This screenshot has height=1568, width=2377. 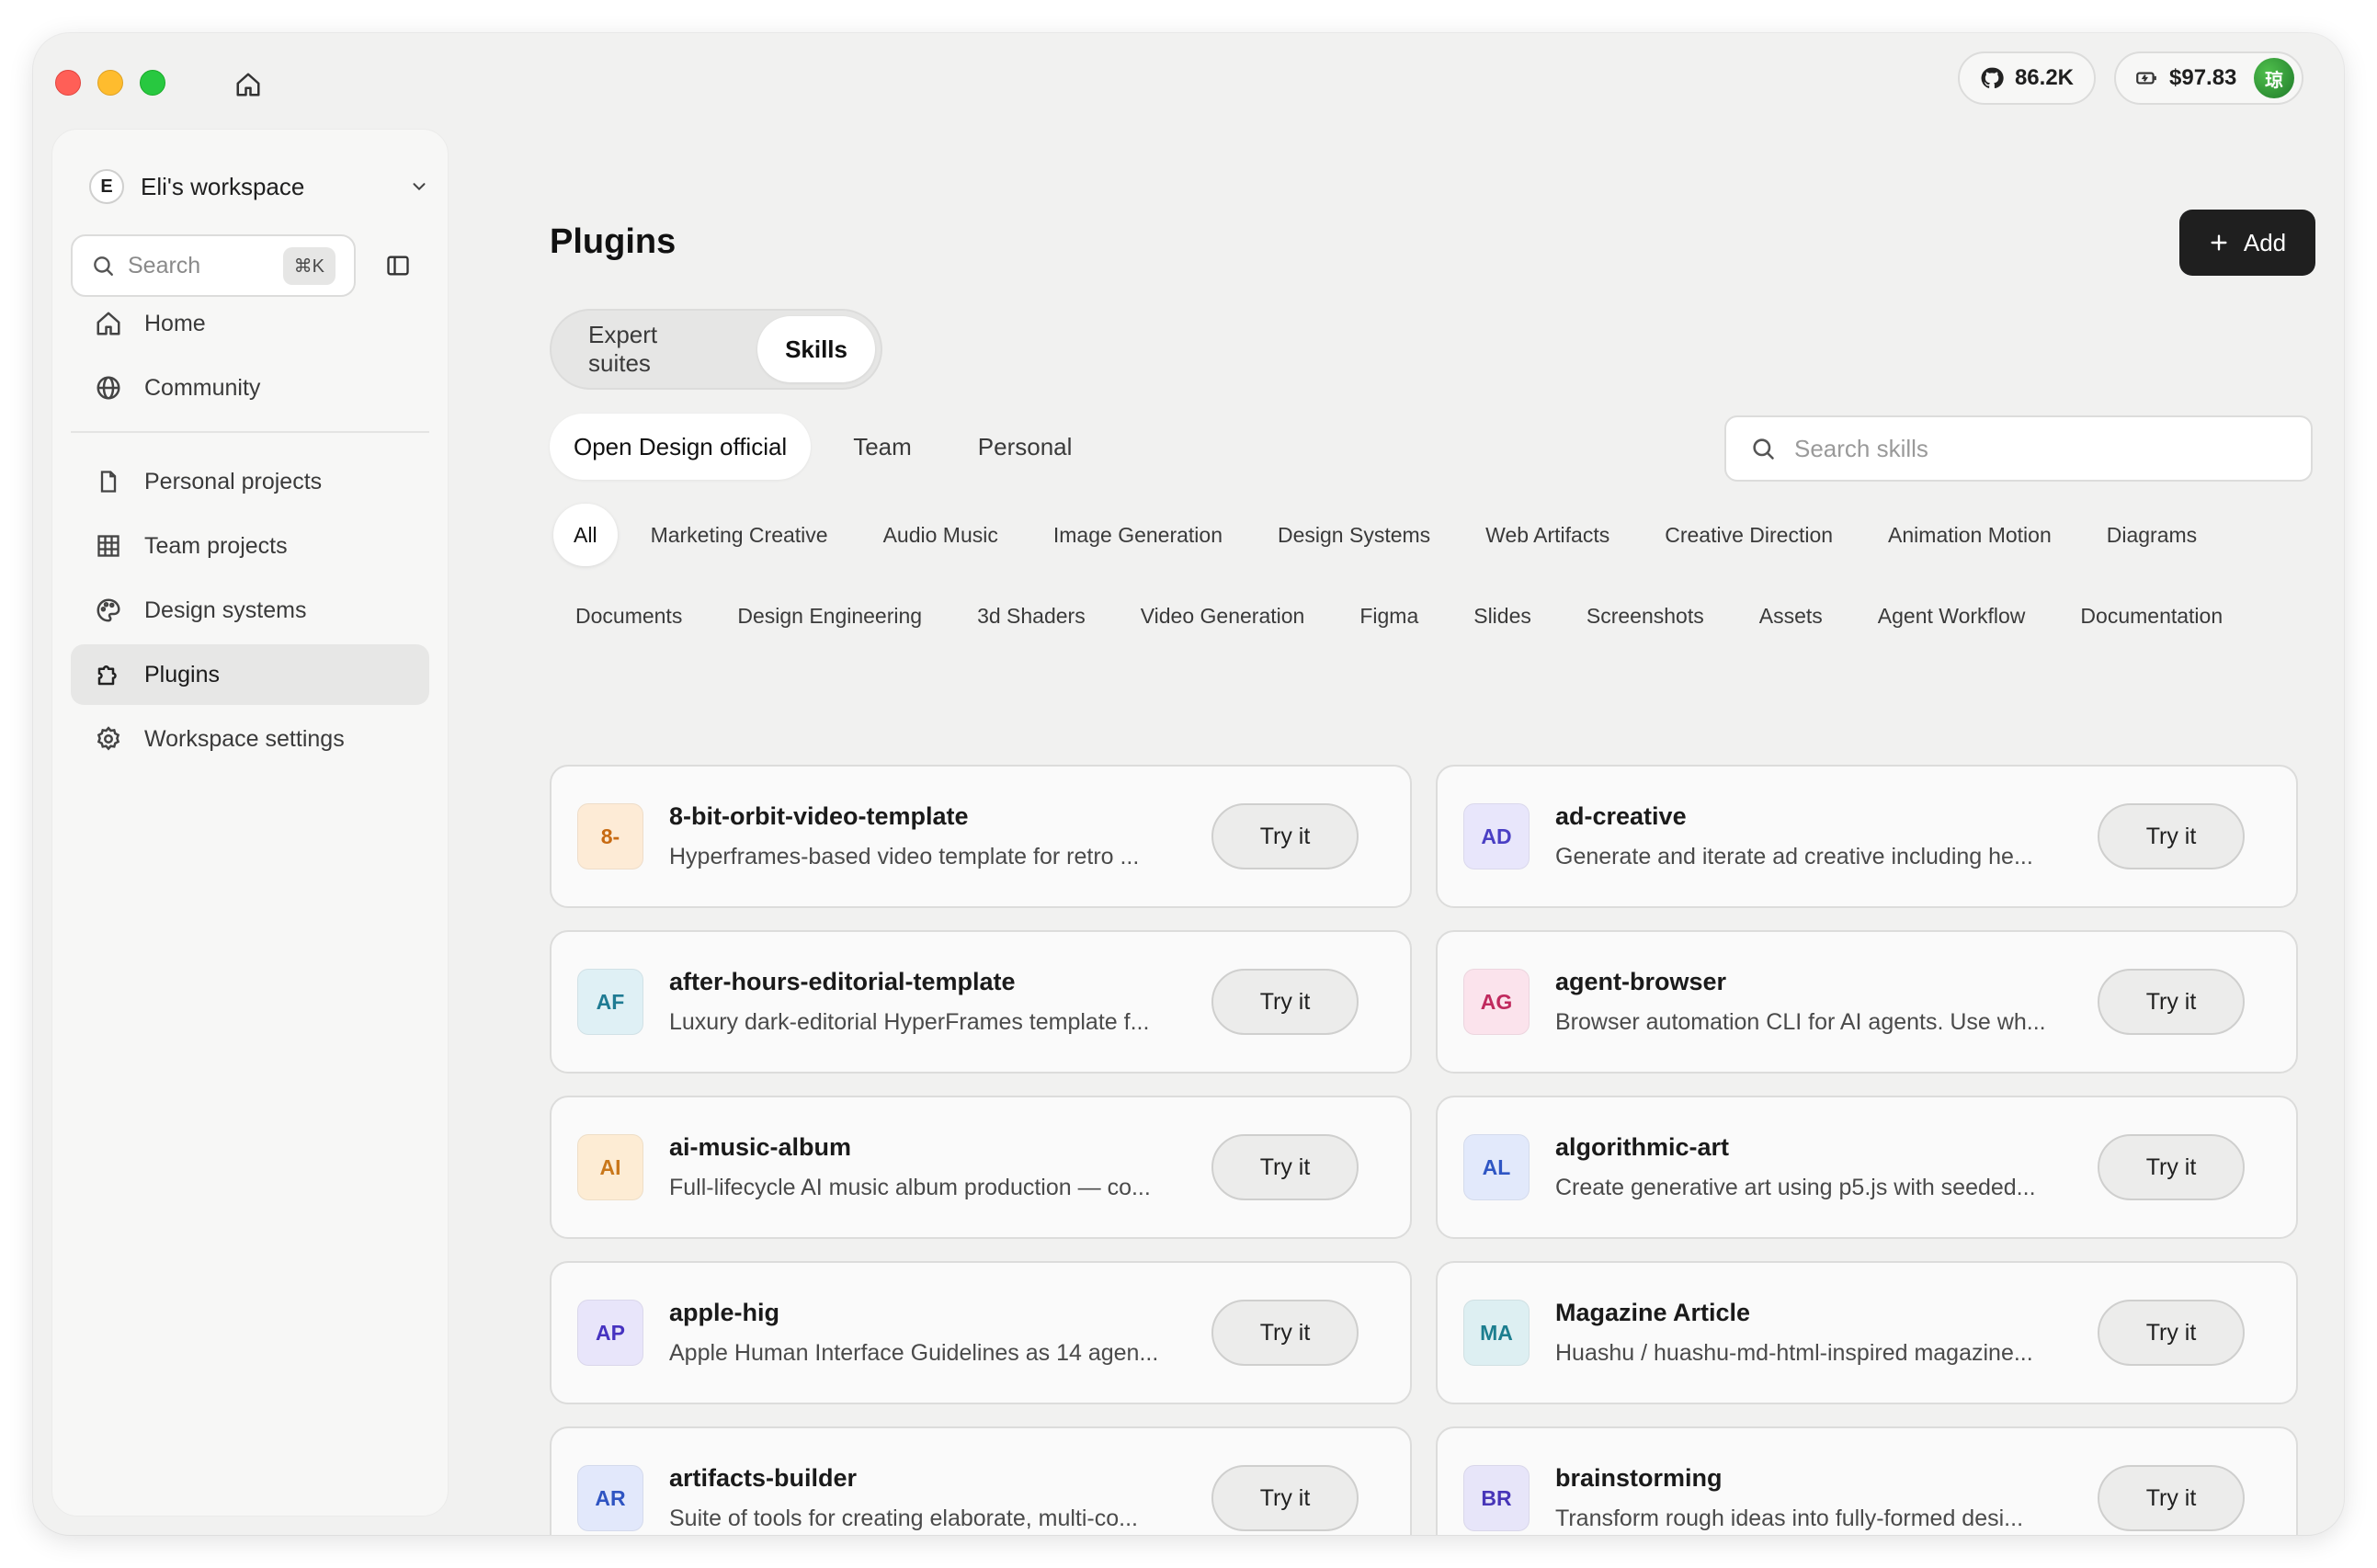 What do you see at coordinates (2247, 243) in the screenshot?
I see `add-plugin-button: Add` at bounding box center [2247, 243].